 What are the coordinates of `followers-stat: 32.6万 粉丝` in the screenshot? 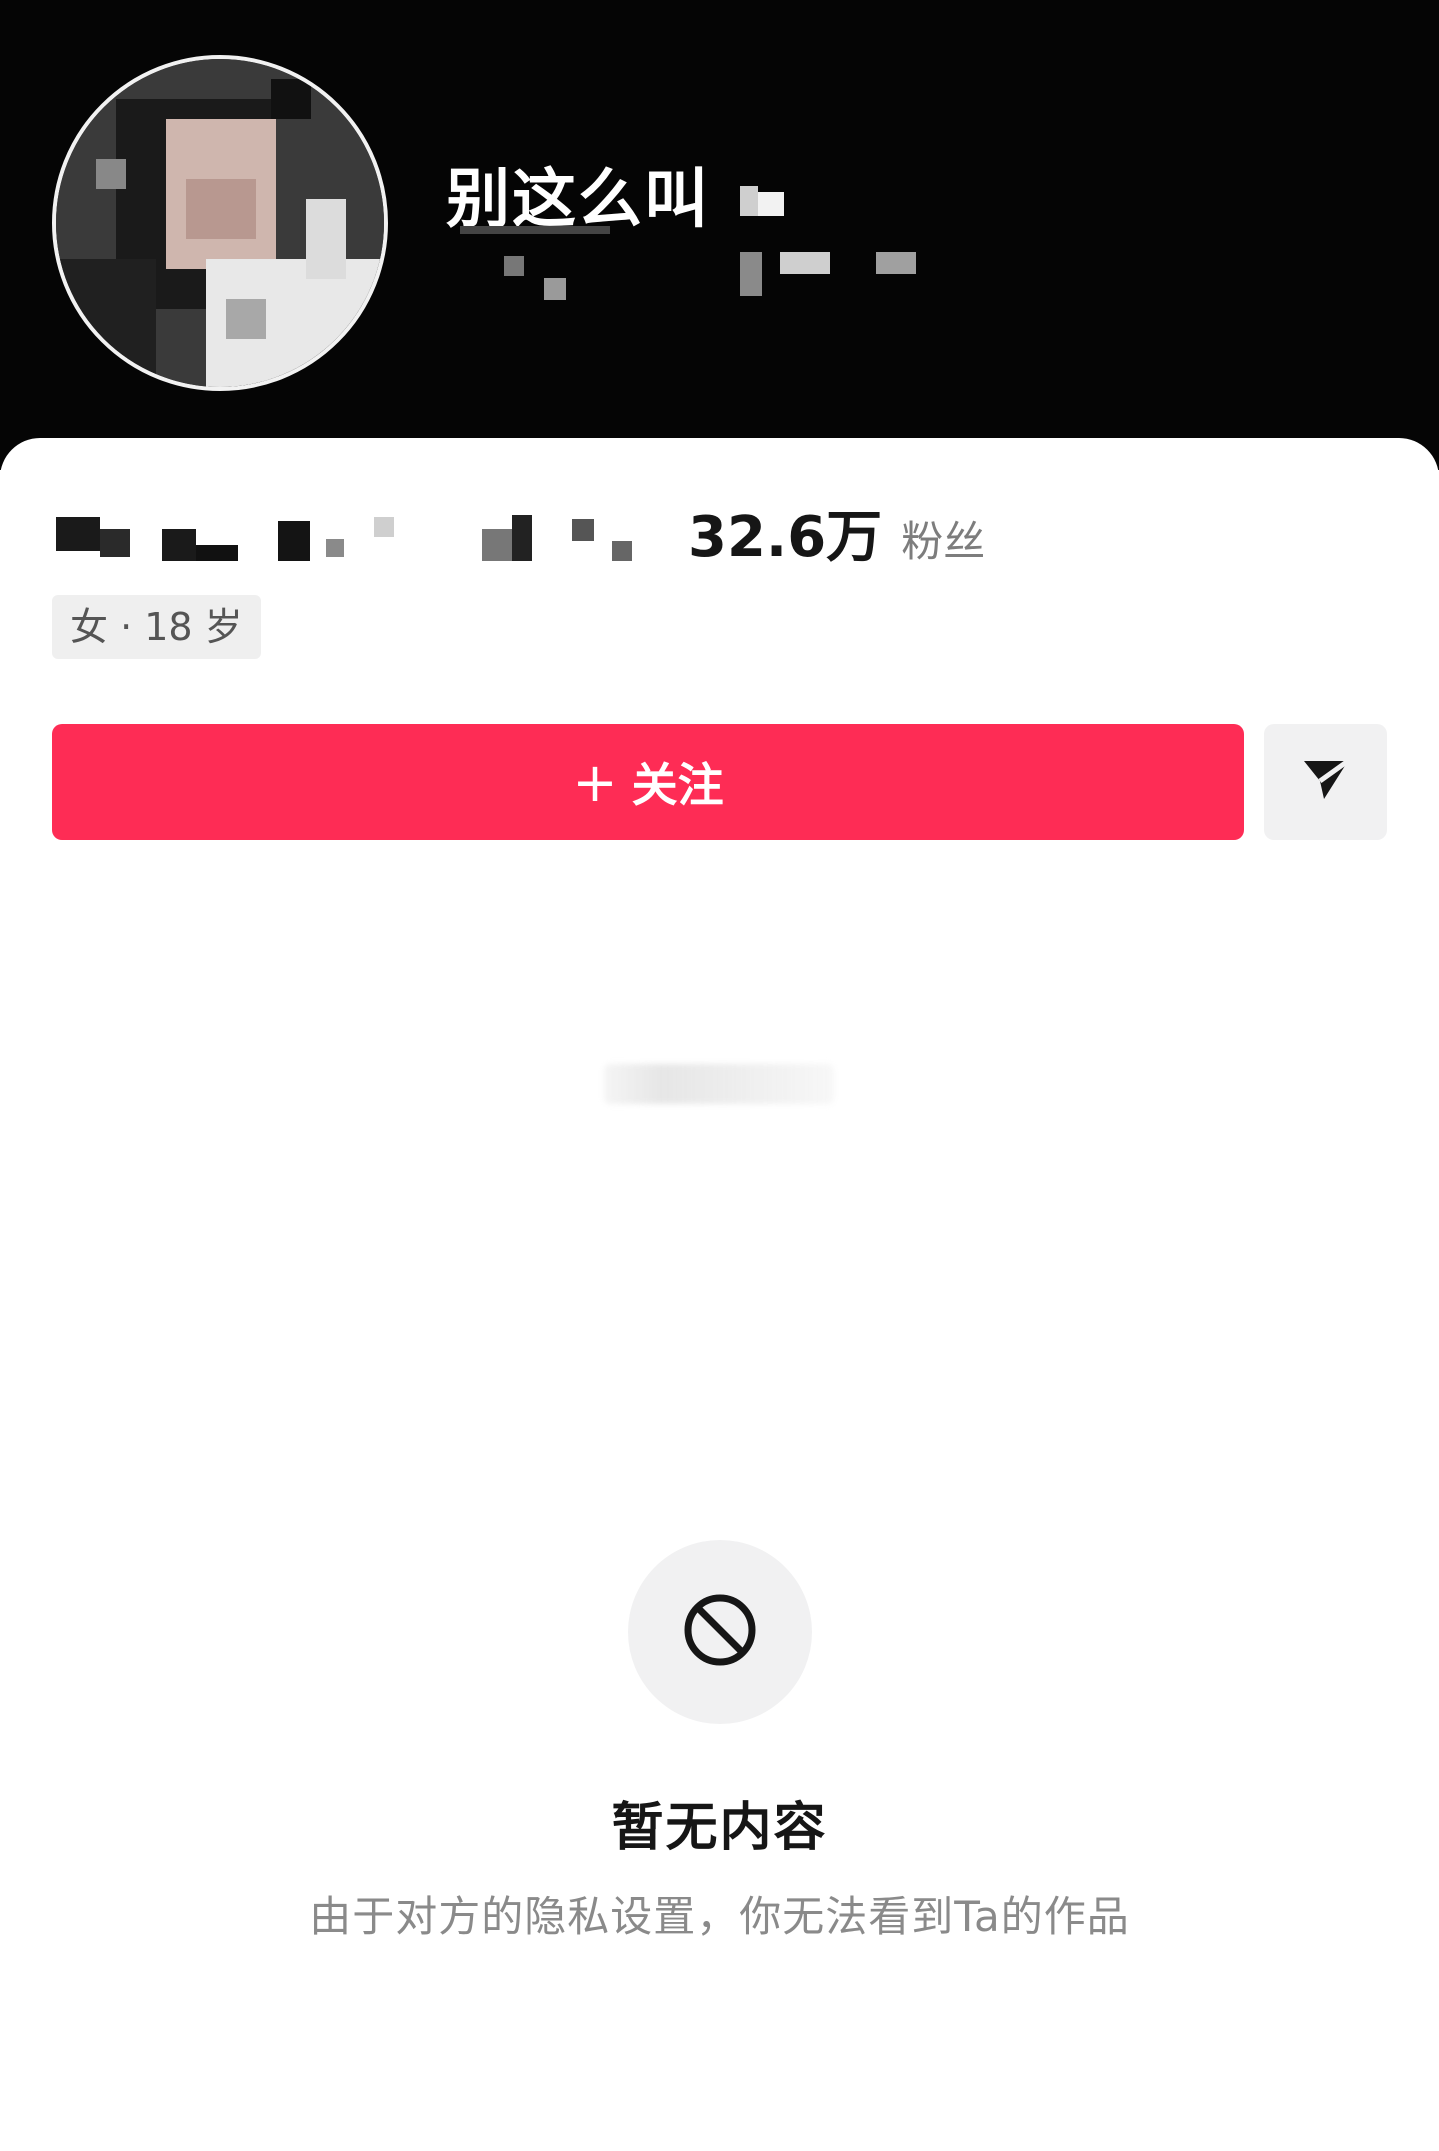 It's located at (836, 532).